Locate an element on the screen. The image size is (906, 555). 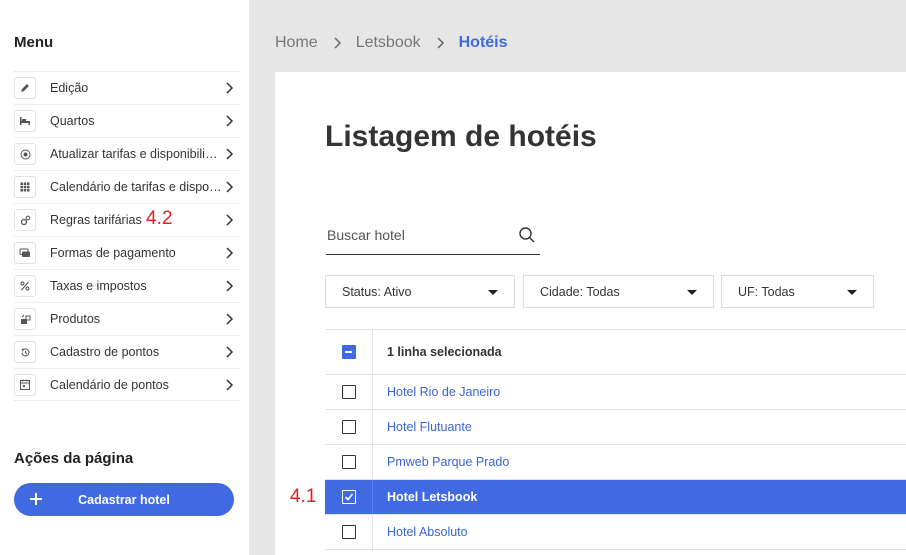
checkmark-icon is located at coordinates (348, 497).